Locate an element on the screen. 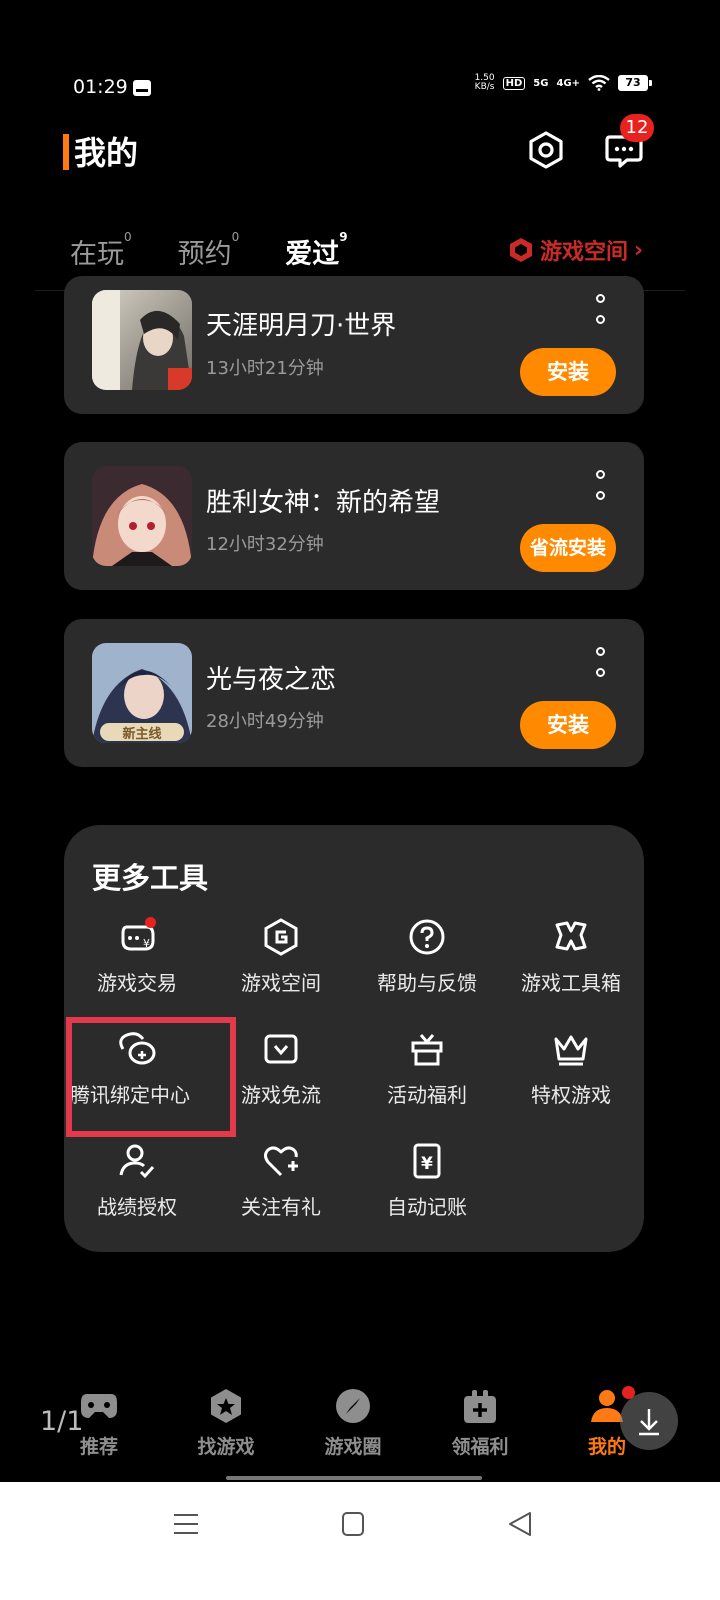 The height and width of the screenshot is (1600, 720). game-card: 天涯明月刀·世界 13小时21分钟 安装 is located at coordinates (354, 345).